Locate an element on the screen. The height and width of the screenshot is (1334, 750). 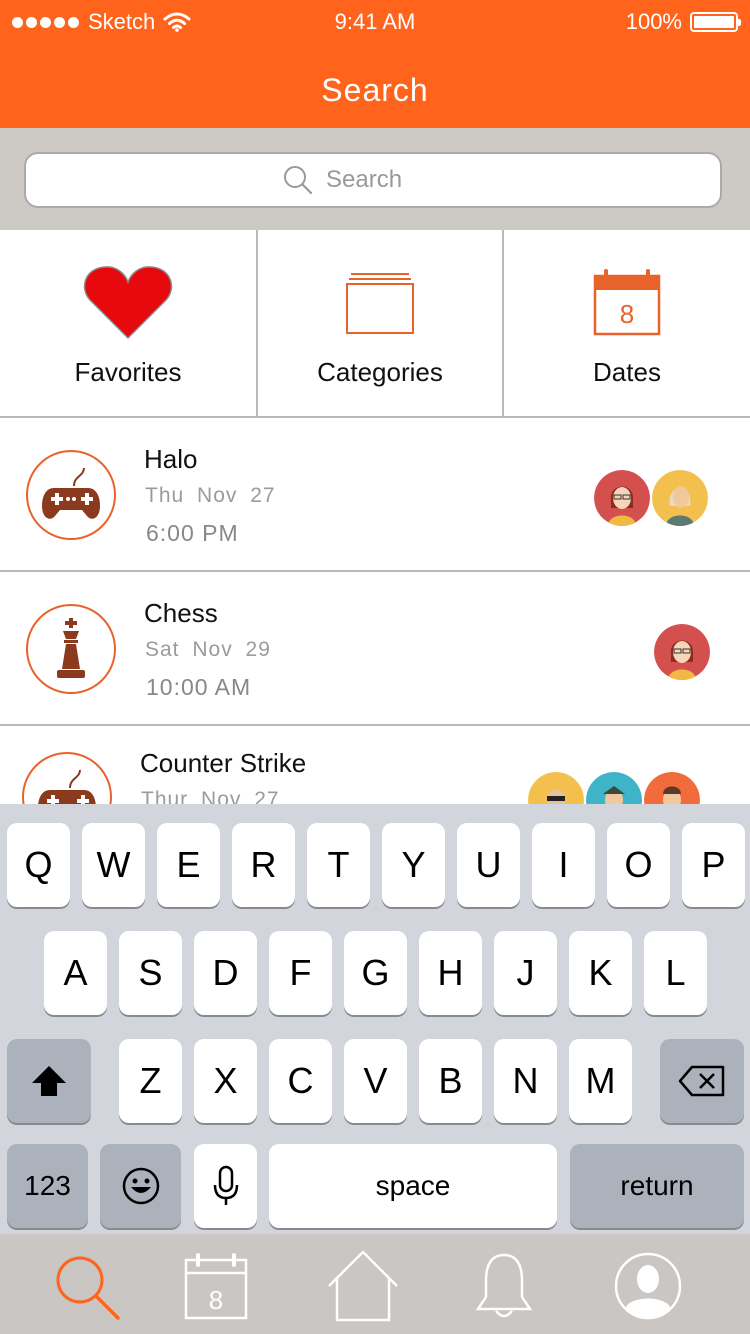
shift-key is located at coordinates (49, 1081).